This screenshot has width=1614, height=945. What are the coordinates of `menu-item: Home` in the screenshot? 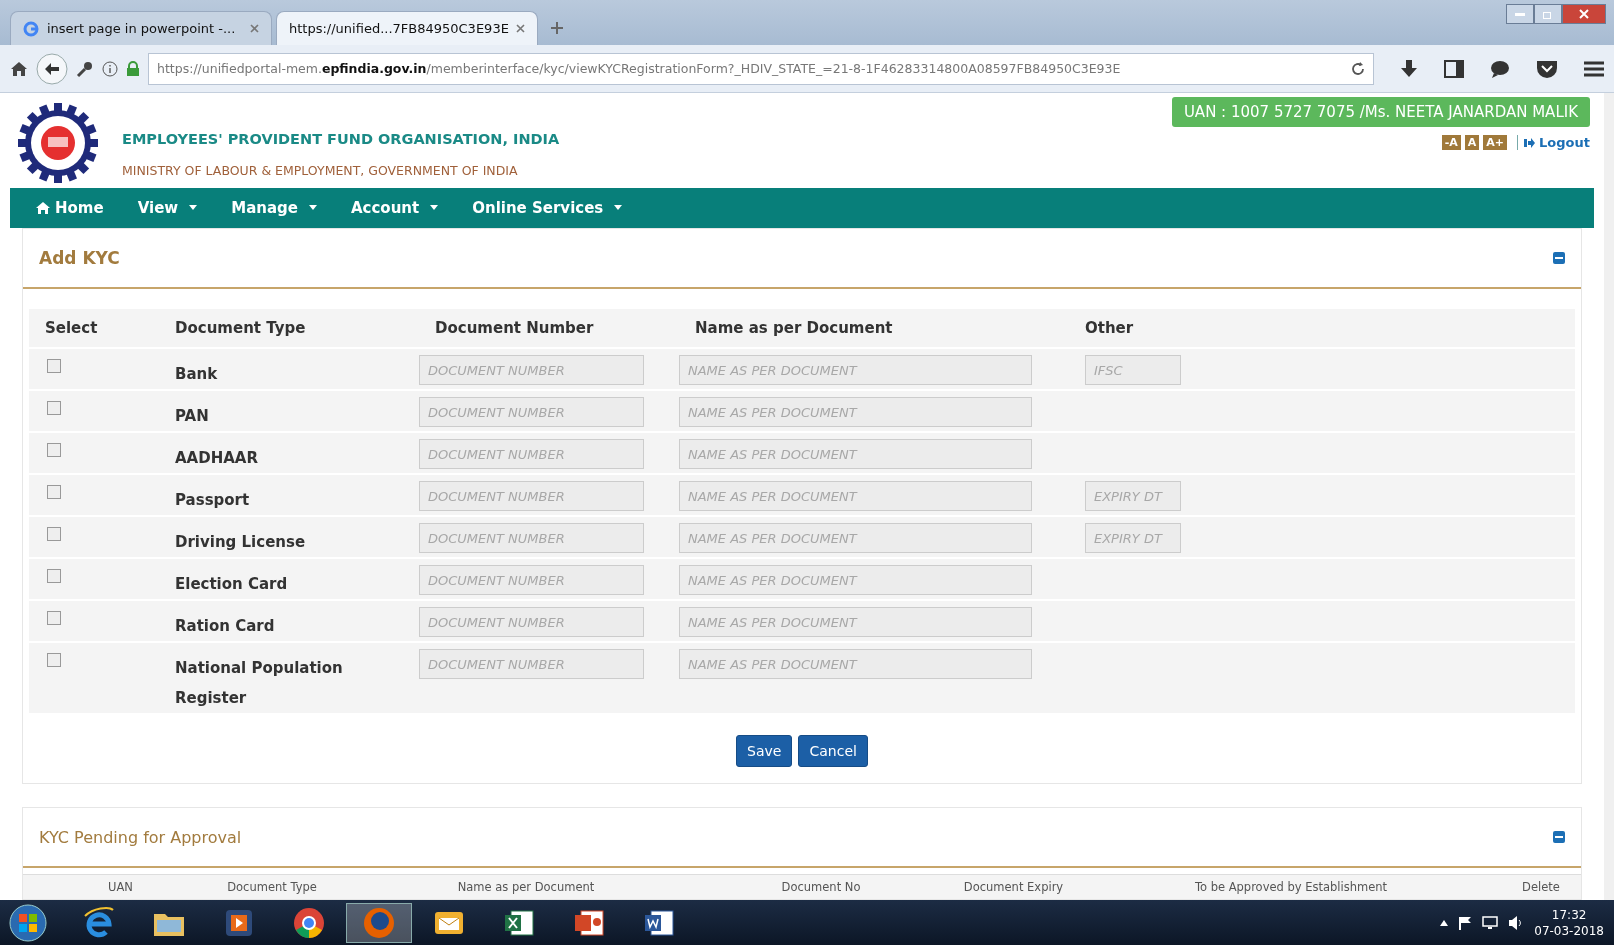 It's located at (70, 207).